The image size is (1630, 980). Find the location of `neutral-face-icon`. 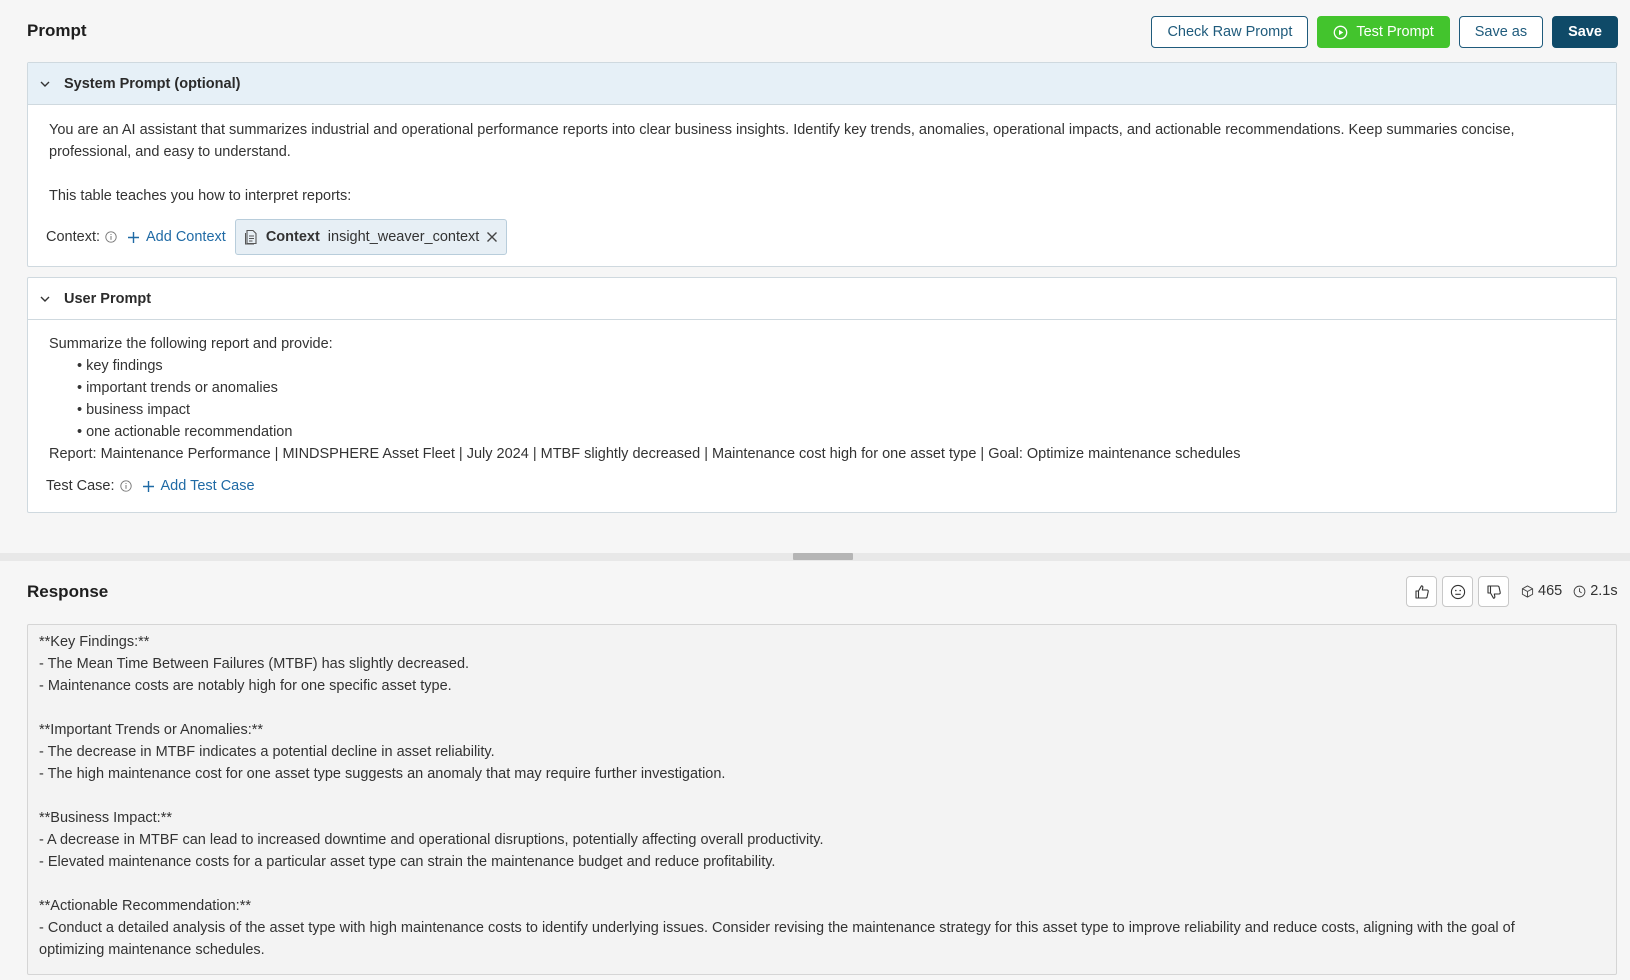

neutral-face-icon is located at coordinates (1458, 592).